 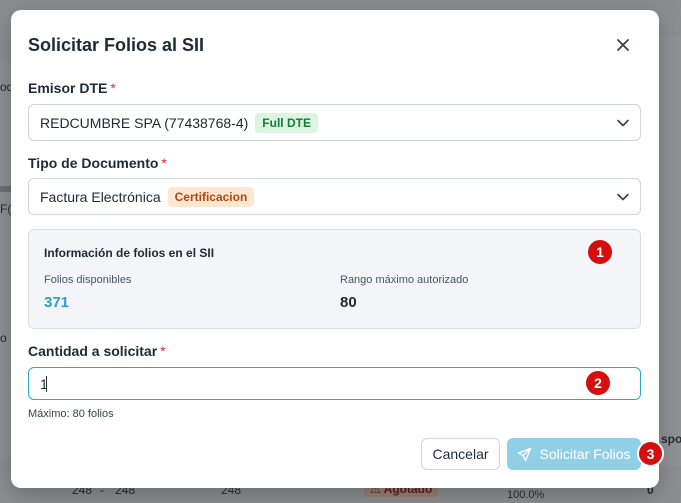 What do you see at coordinates (3, 338) in the screenshot?
I see `background-text: o` at bounding box center [3, 338].